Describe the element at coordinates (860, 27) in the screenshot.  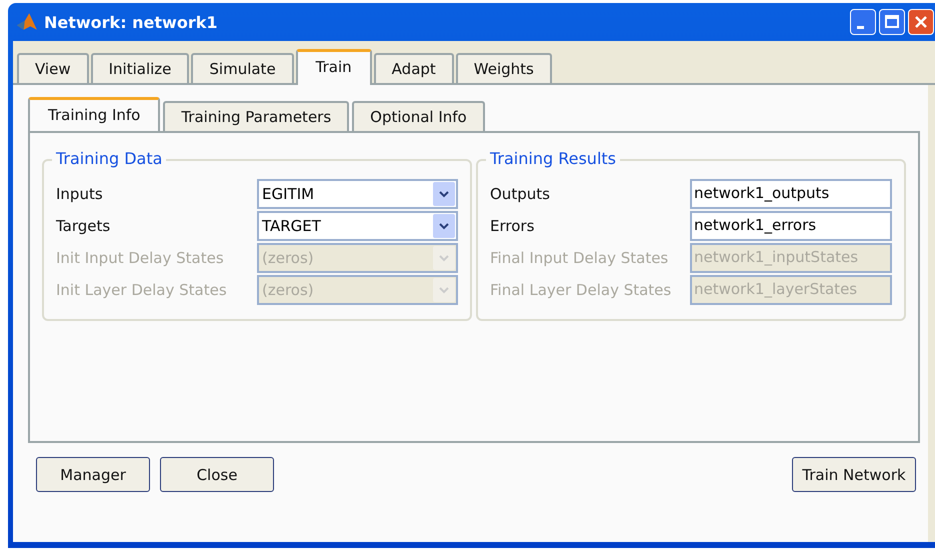
I see `minimize-icon` at that location.